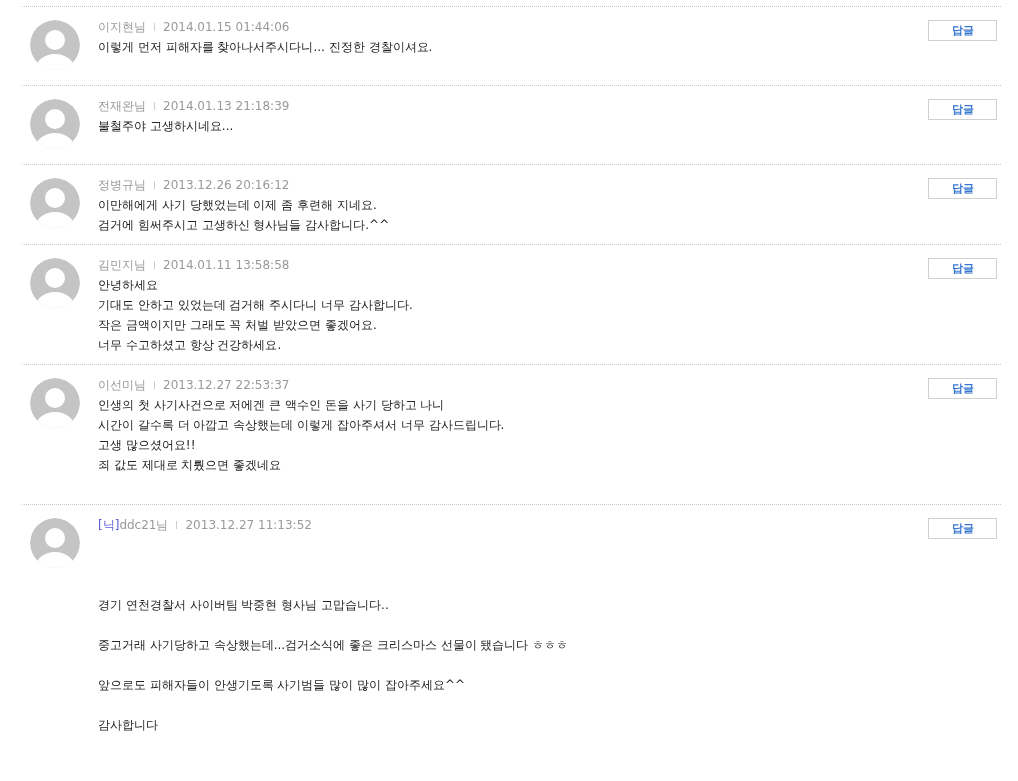  Describe the element at coordinates (244, 225) in the screenshot. I see `comment-text: 검거에 힘써주시고 고생하신 형사님들 감사합니다.^^` at that location.